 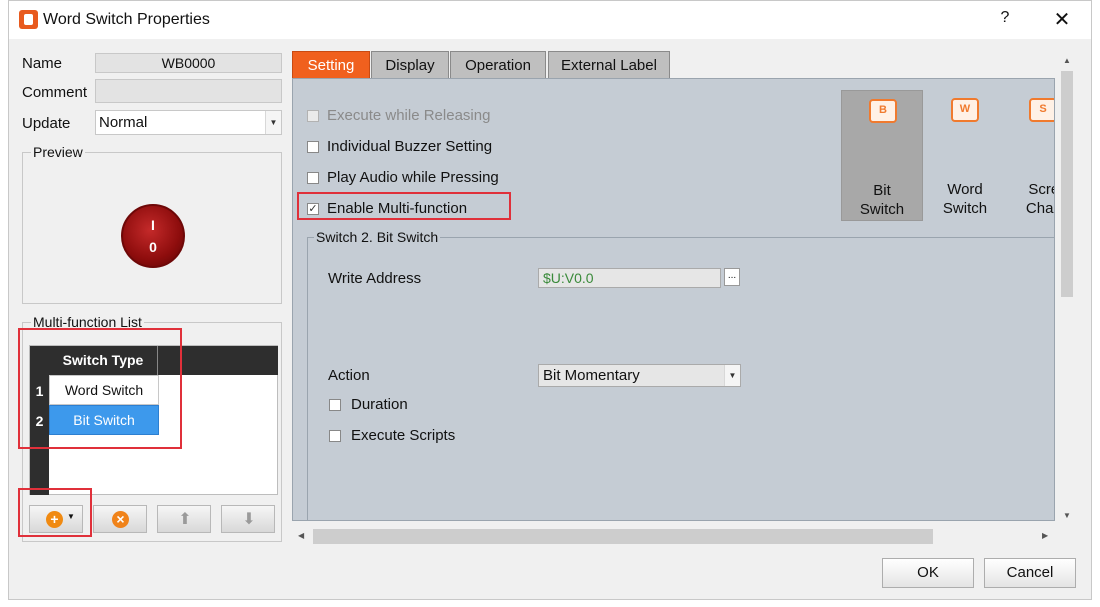 I want to click on help-button: ?, so click(x=1005, y=20).